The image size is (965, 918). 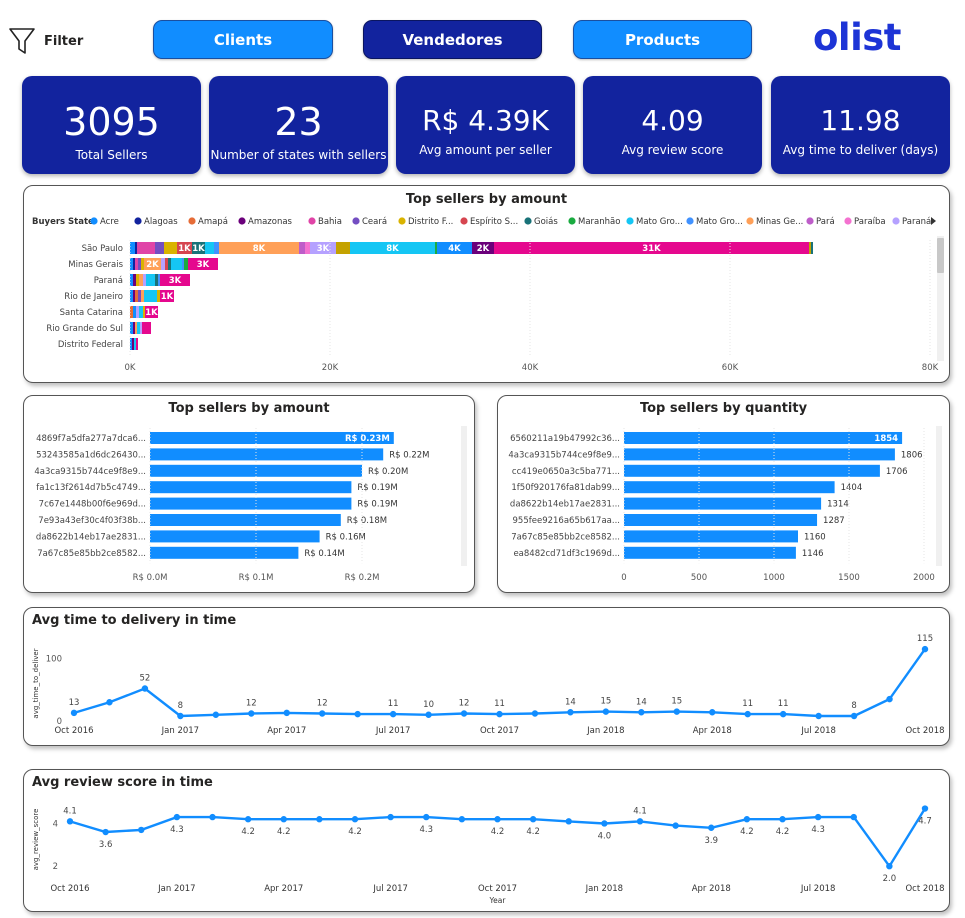 What do you see at coordinates (93, 297) in the screenshot?
I see `category-label: Rio de Janeiro` at bounding box center [93, 297].